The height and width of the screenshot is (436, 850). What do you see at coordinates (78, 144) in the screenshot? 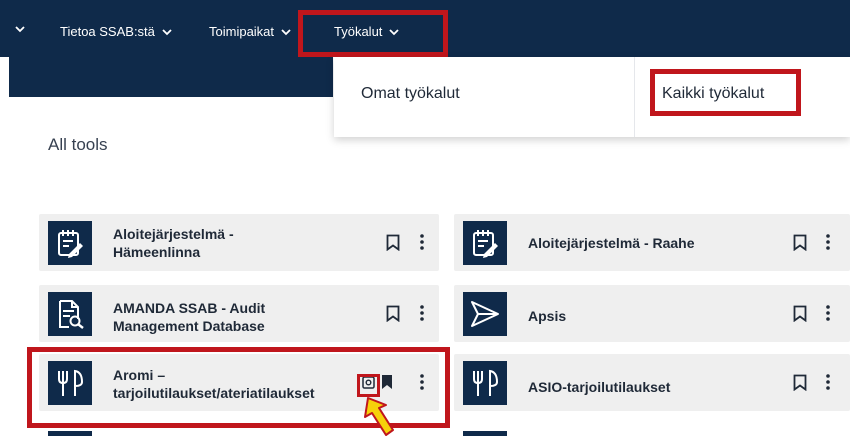
I see `page-title: All tools` at bounding box center [78, 144].